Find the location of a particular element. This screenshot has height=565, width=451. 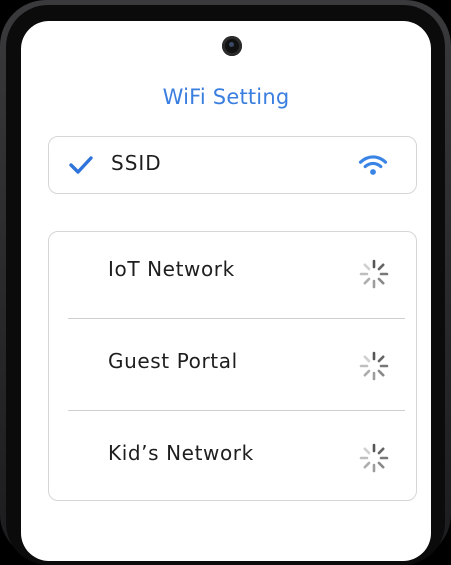

network-item-iot-network: IoT Network is located at coordinates (232, 276).